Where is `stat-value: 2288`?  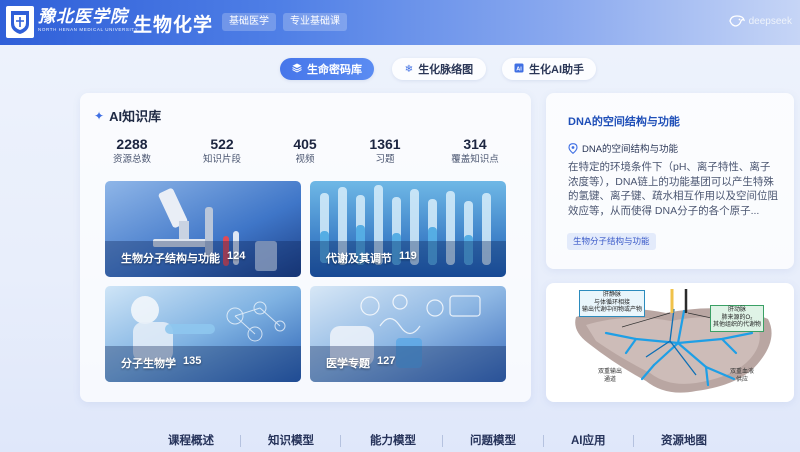
stat-value: 2288 is located at coordinates (132, 144).